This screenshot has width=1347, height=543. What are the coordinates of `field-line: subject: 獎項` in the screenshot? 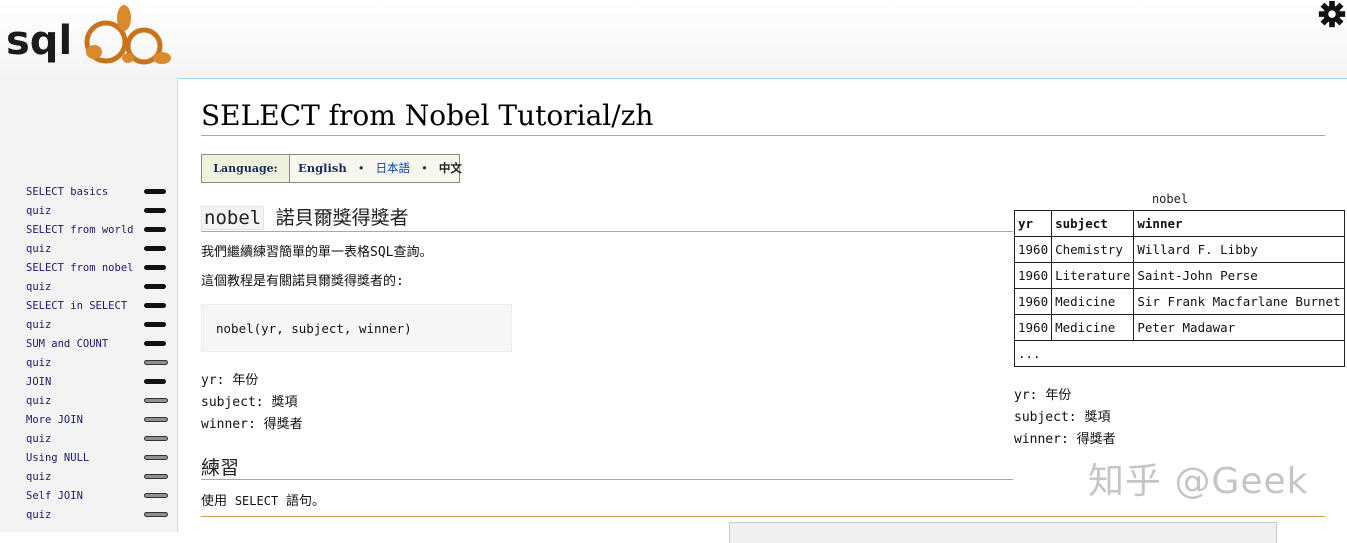 It's located at (249, 402).